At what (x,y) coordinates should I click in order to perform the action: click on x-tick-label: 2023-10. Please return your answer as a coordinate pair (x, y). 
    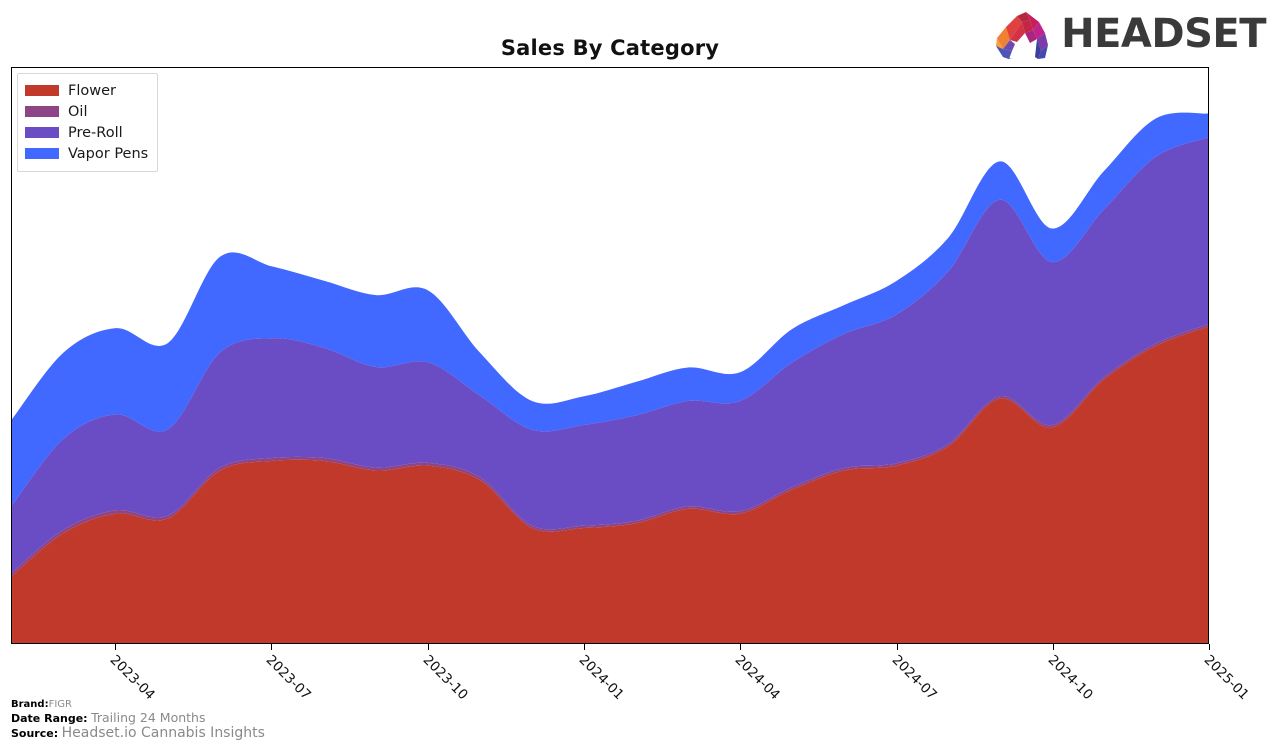
    Looking at the image, I should click on (445, 678).